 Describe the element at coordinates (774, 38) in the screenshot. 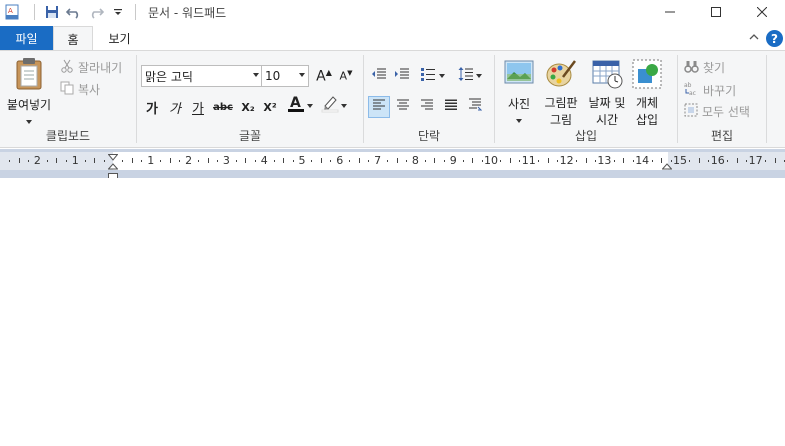

I see `help-button: ?` at that location.